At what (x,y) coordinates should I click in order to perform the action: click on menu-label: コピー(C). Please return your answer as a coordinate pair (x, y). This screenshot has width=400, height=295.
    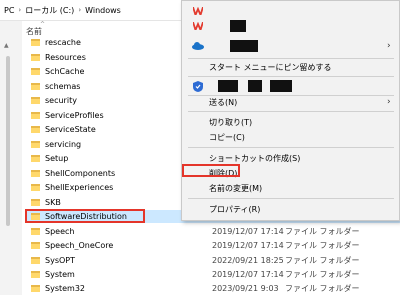
    Looking at the image, I should click on (227, 137).